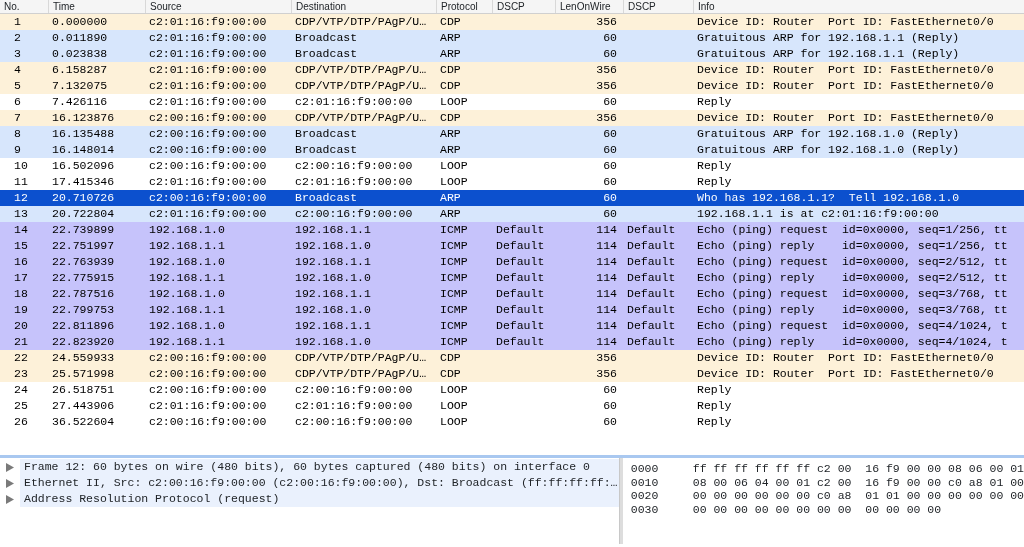 This screenshot has height=547, width=1024. What do you see at coordinates (512, 326) in the screenshot?
I see `packet-row: 20 22.811896 192.168.1.0 192.168.1.1 ICMP Default 114 Default Echo (ping) request id=0x0000, seq=4/1024, t` at bounding box center [512, 326].